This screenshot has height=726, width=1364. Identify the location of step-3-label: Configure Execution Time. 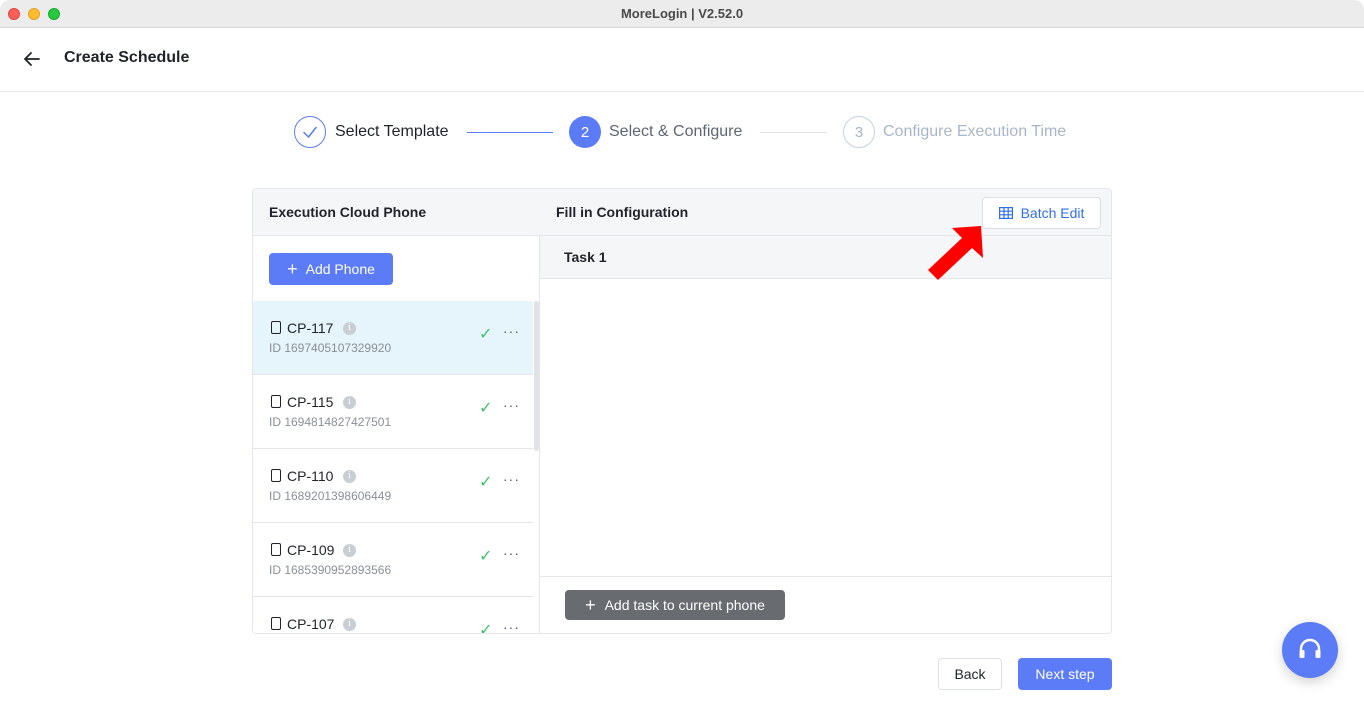
(975, 131).